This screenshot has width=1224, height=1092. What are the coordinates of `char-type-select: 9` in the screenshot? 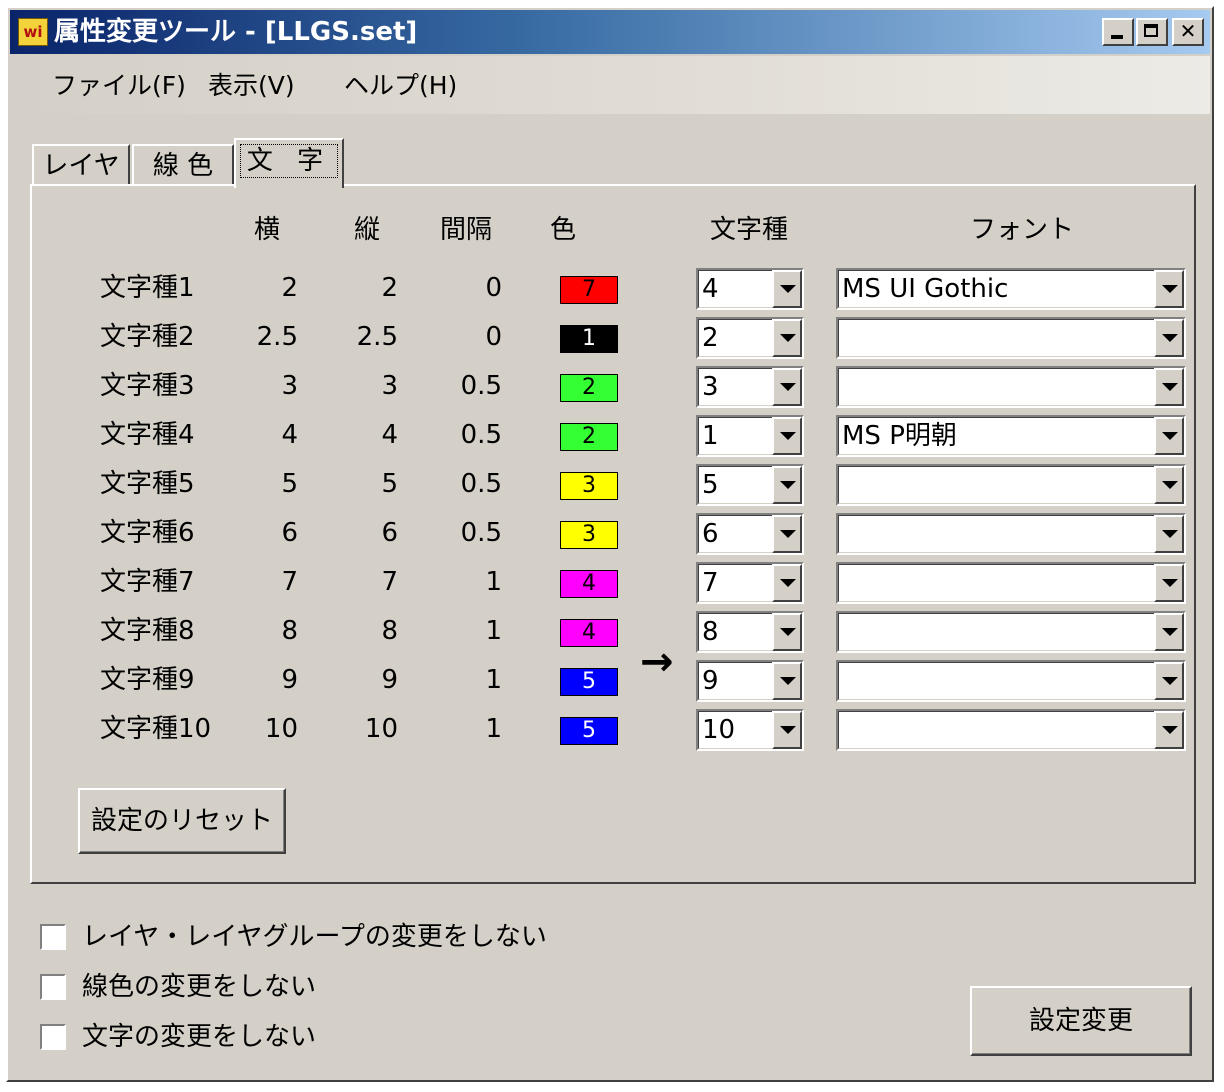 It's located at (750, 681).